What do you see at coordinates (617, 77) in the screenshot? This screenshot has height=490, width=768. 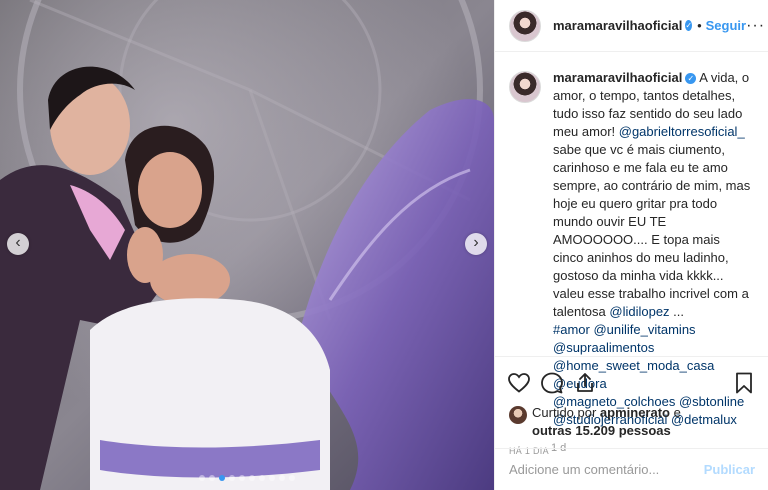 I see `caption-username: maramaravilhaoficial` at bounding box center [617, 77].